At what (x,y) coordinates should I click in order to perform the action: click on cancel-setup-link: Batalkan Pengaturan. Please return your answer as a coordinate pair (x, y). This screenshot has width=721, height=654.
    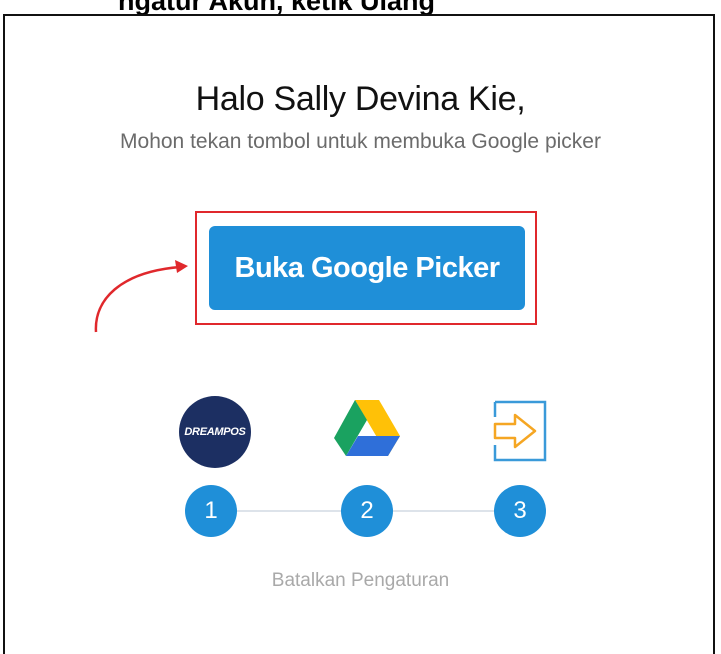
    Looking at the image, I should click on (360, 581).